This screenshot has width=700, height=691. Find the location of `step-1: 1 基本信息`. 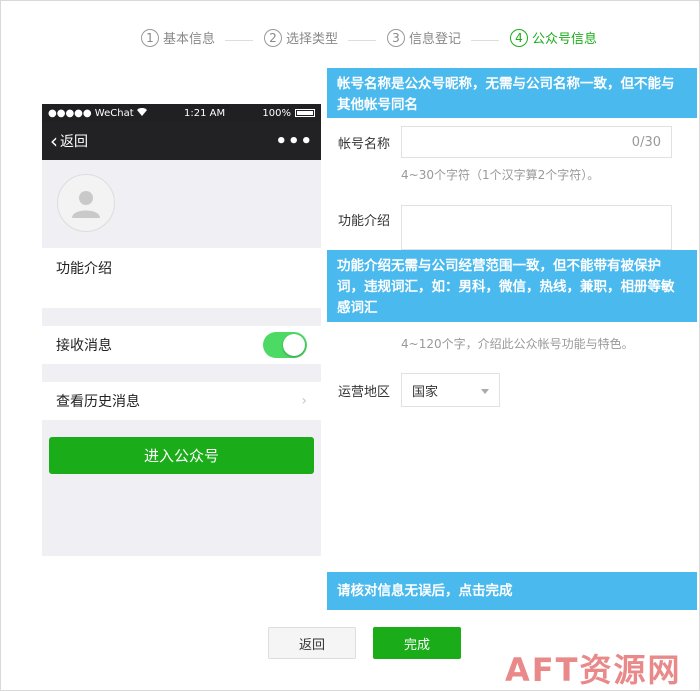

step-1: 1 基本信息 is located at coordinates (178, 37).